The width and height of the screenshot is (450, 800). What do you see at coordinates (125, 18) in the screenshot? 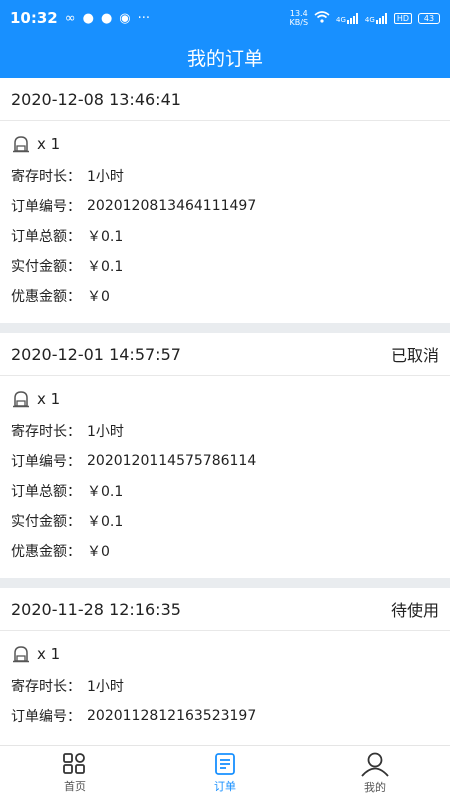
I see `app-icon: ◉` at bounding box center [125, 18].